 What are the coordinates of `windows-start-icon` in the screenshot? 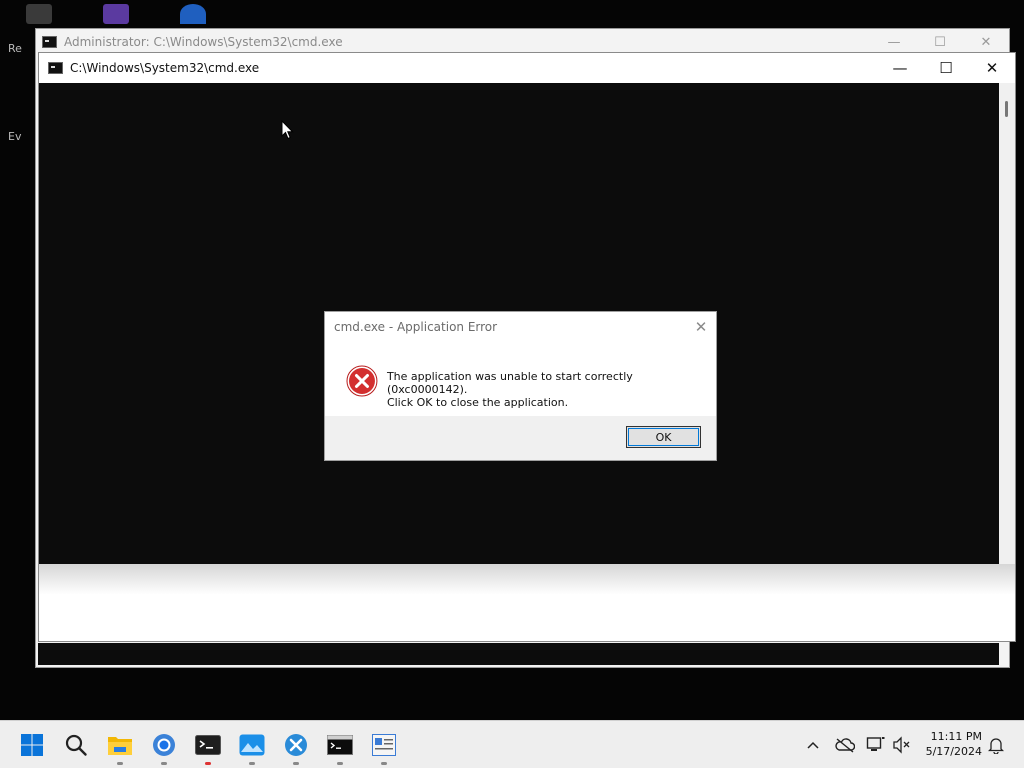 It's located at (32, 745).